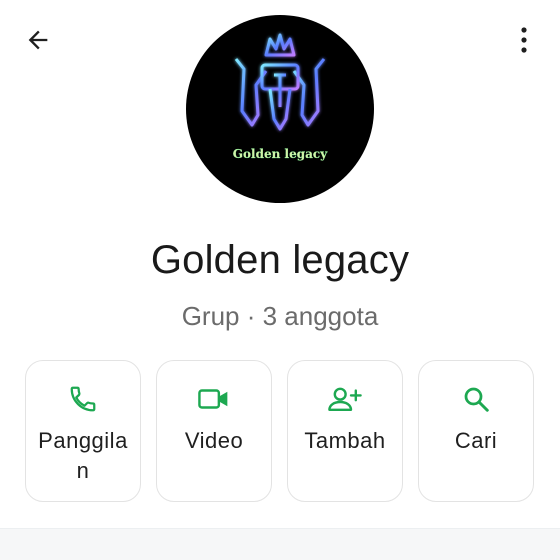  I want to click on search-button: Cari, so click(476, 431).